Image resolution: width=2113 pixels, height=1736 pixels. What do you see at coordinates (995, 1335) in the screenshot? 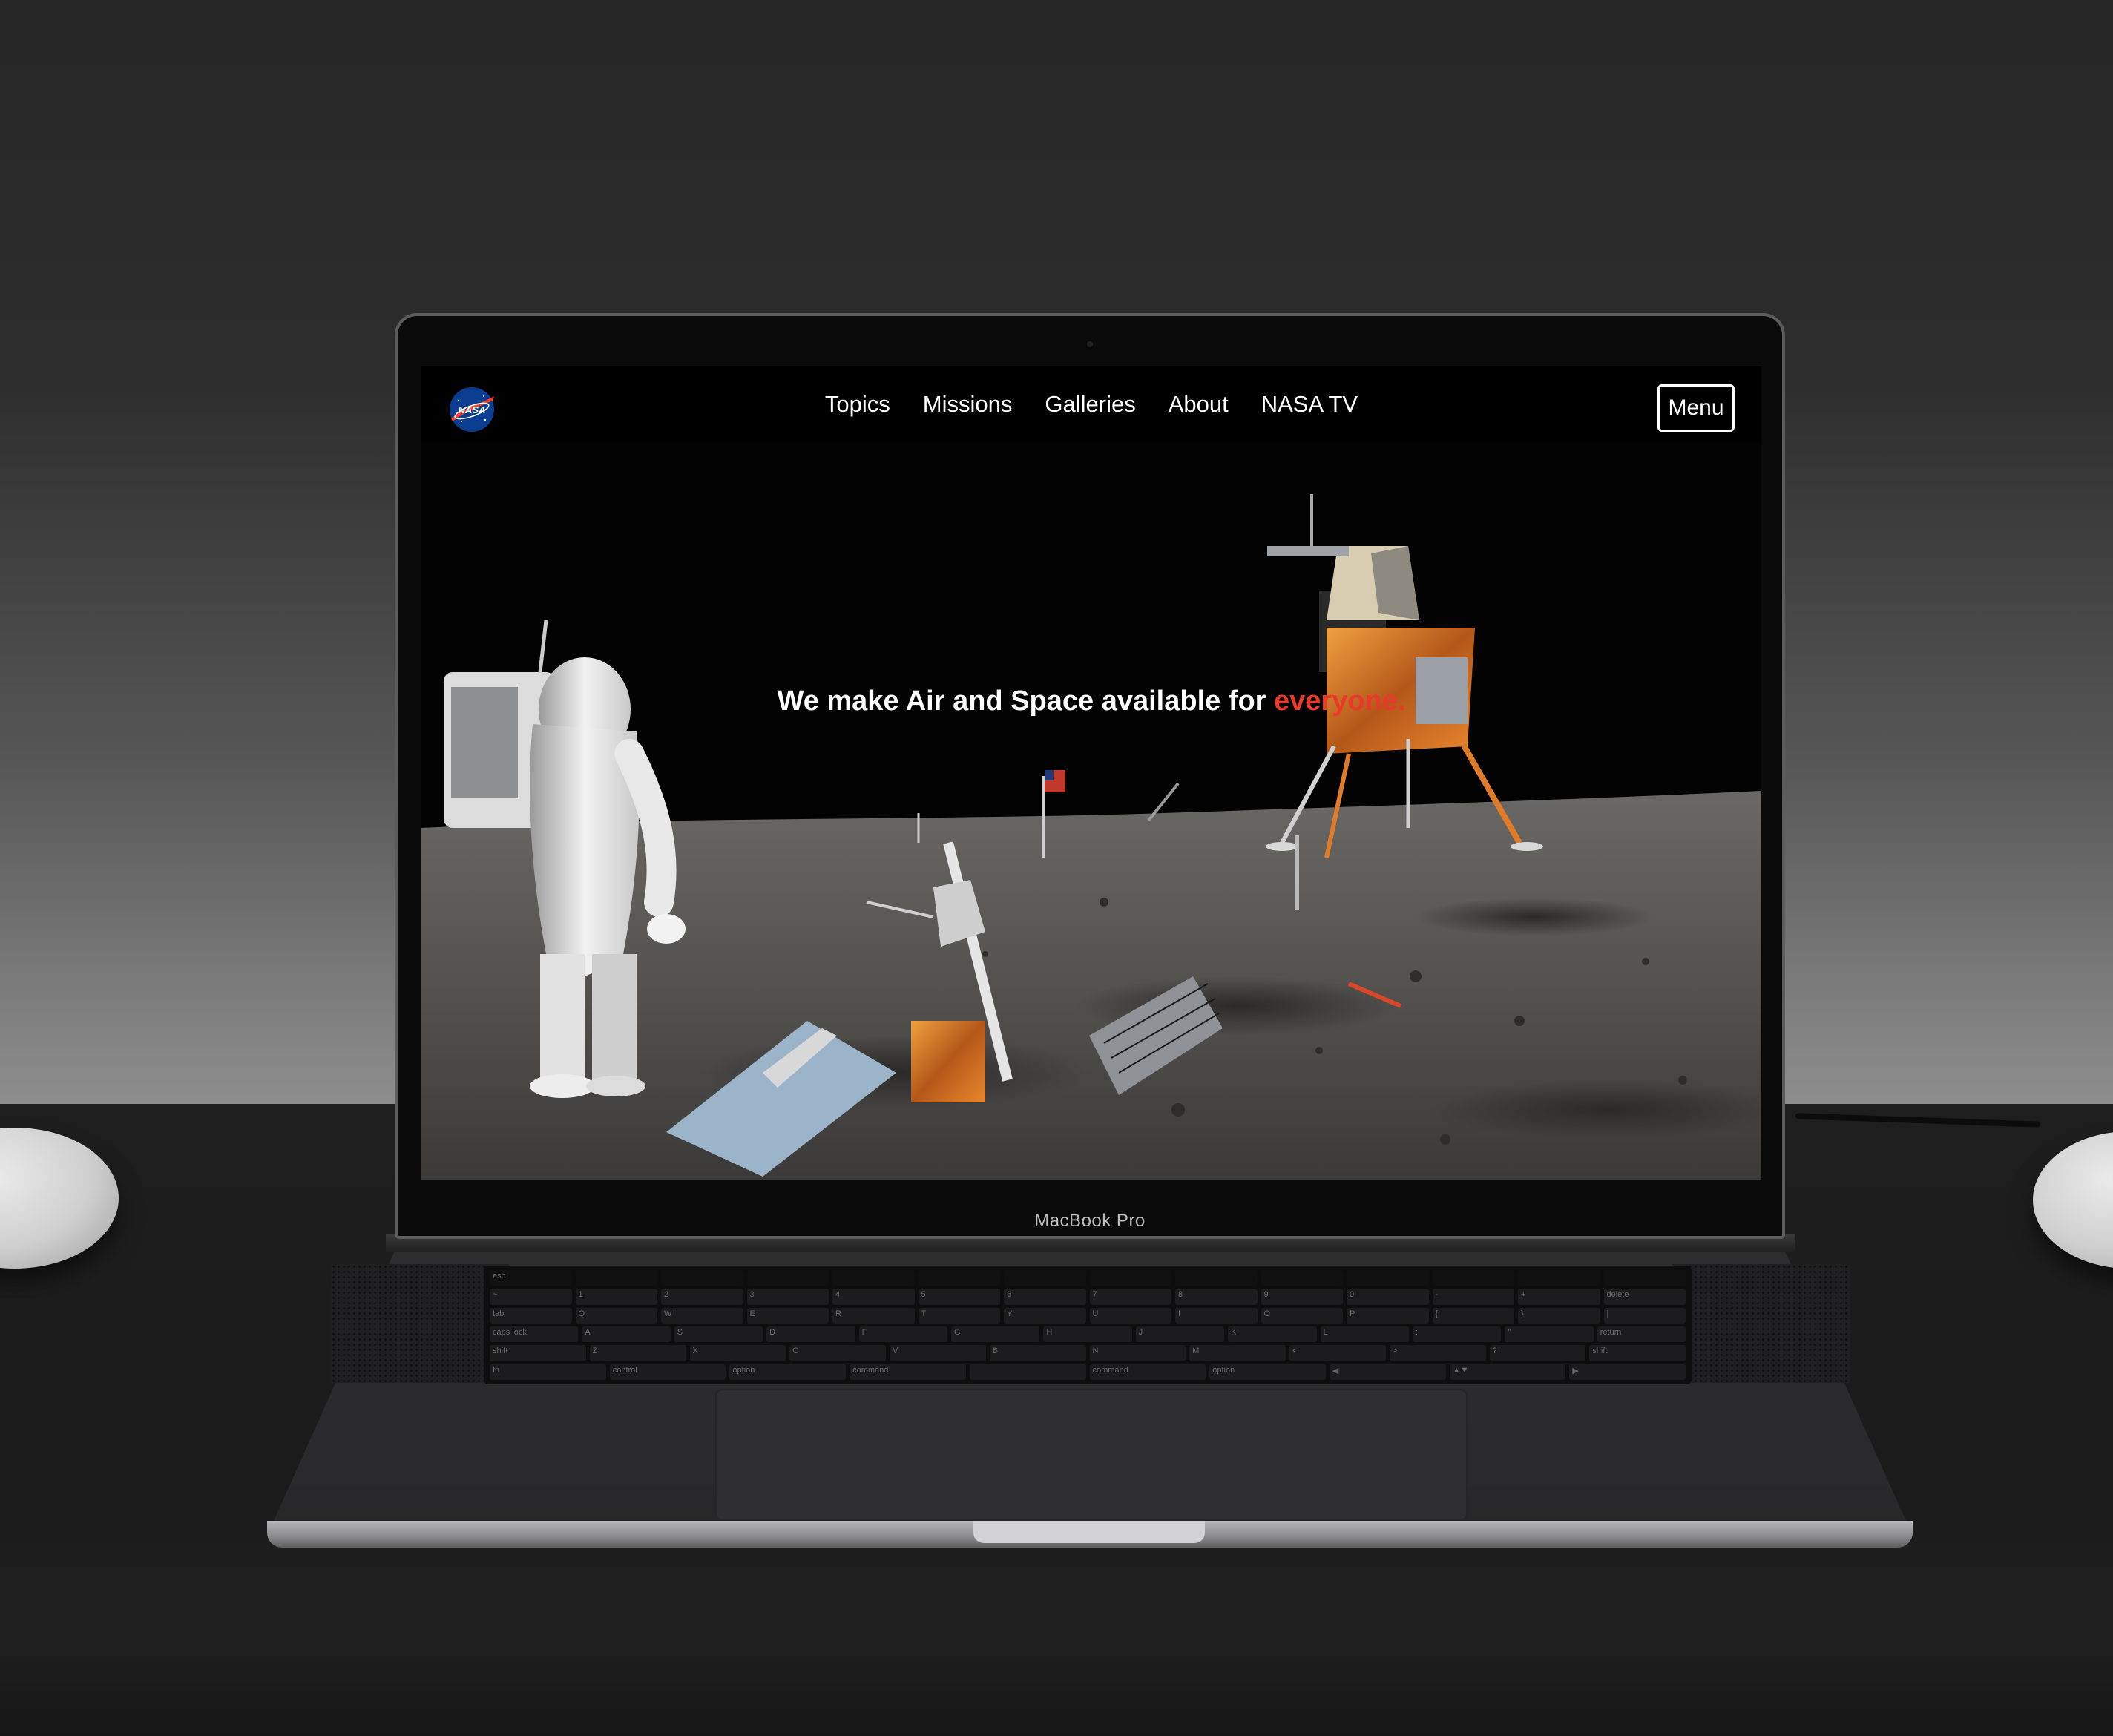
I see `keyboard-key: G` at bounding box center [995, 1335].